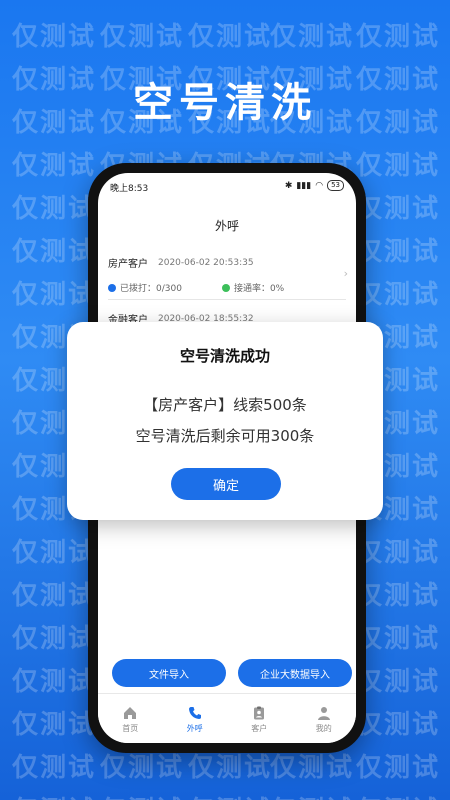 The image size is (450, 800). Describe the element at coordinates (130, 728) in the screenshot. I see `tab-label: 首页` at that location.